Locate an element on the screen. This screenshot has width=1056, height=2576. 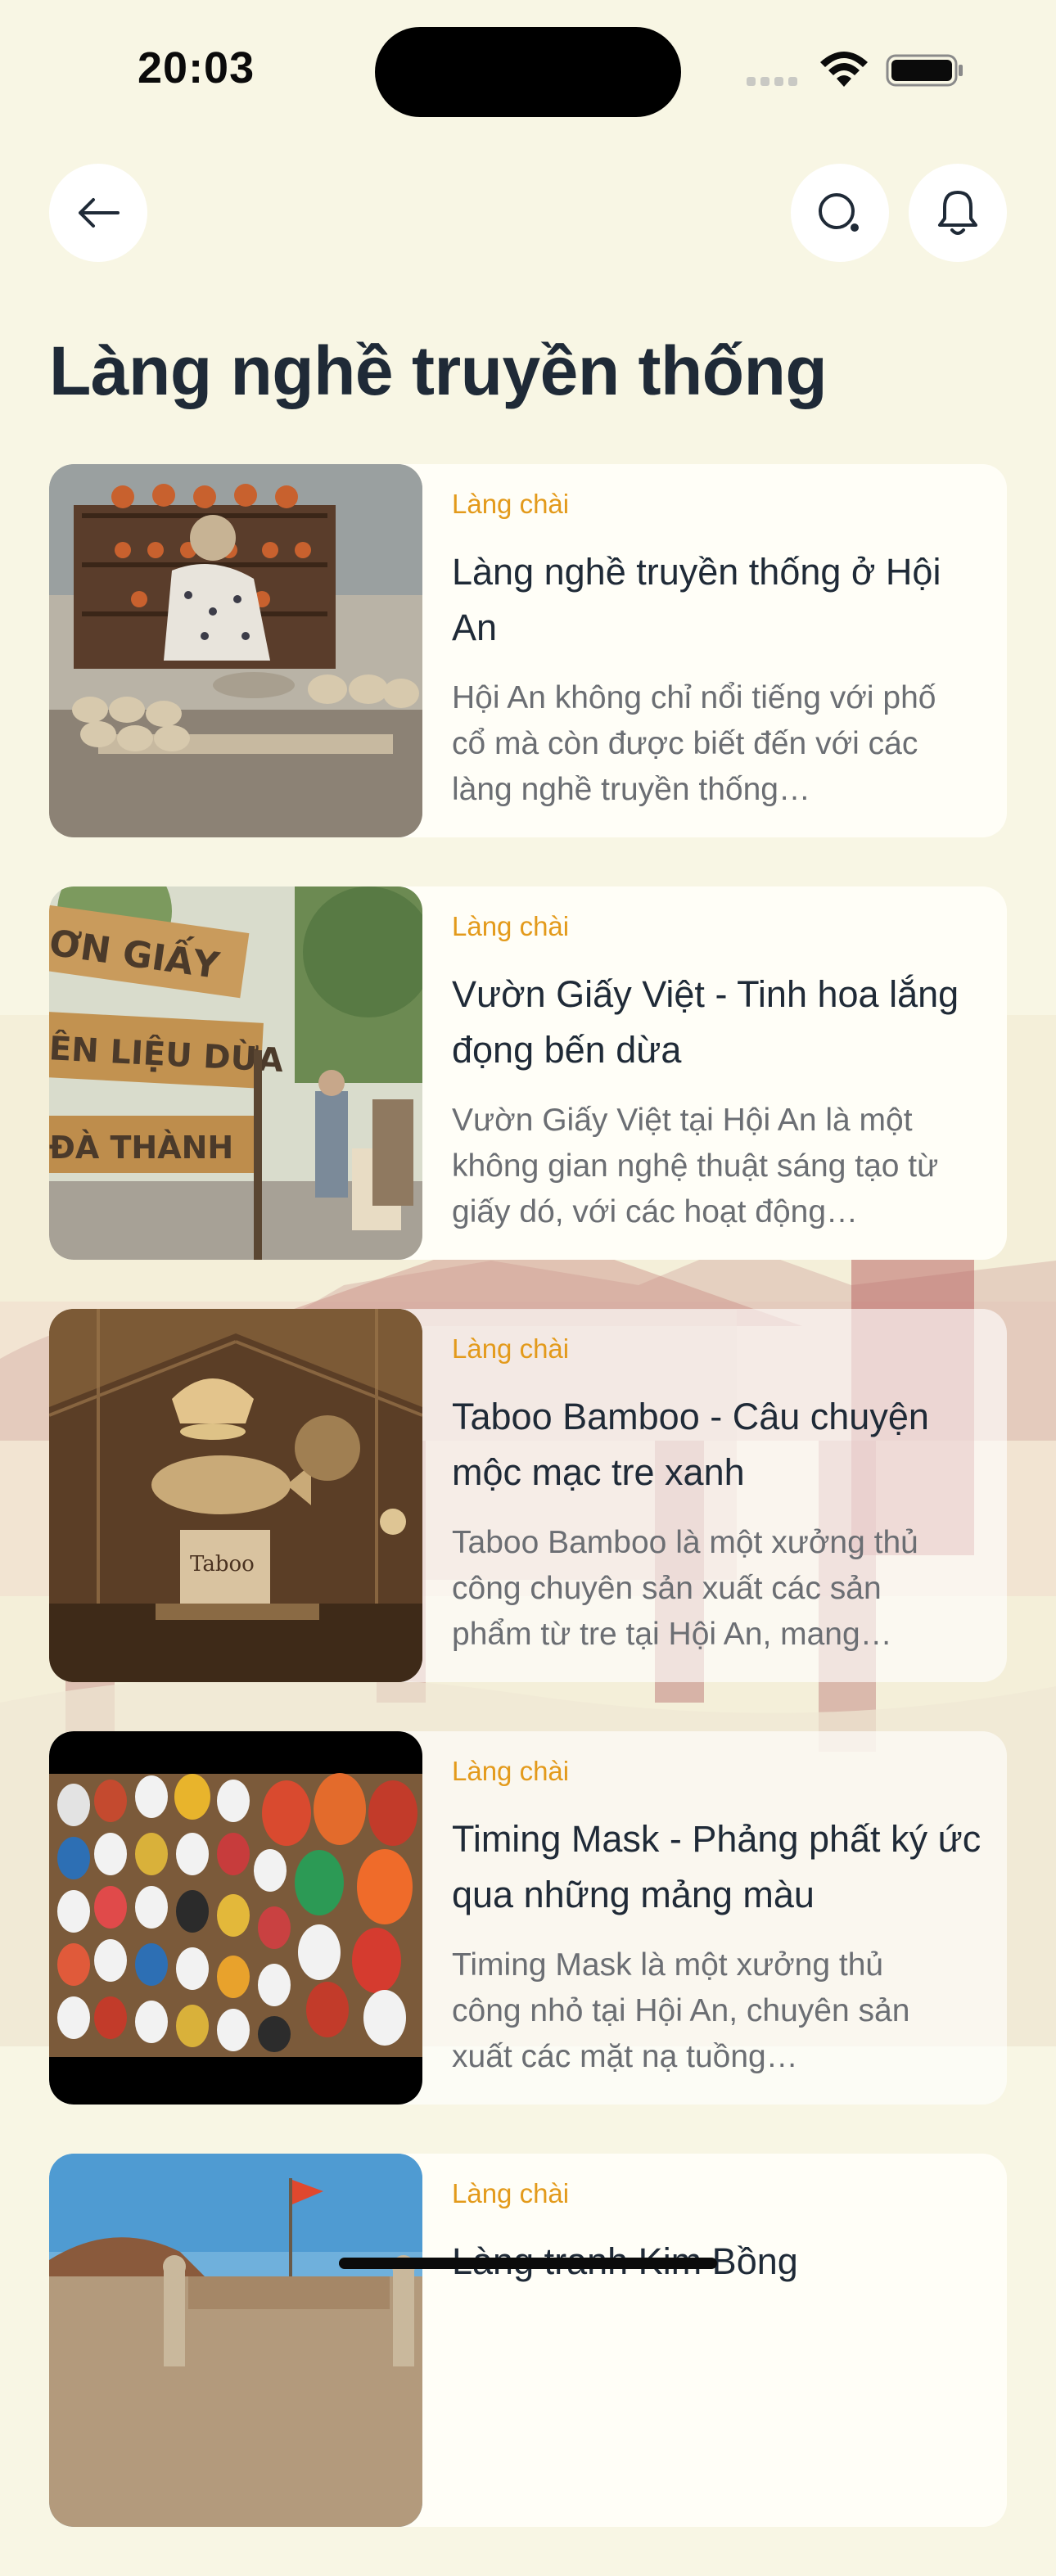
bell-icon is located at coordinates (957, 213).